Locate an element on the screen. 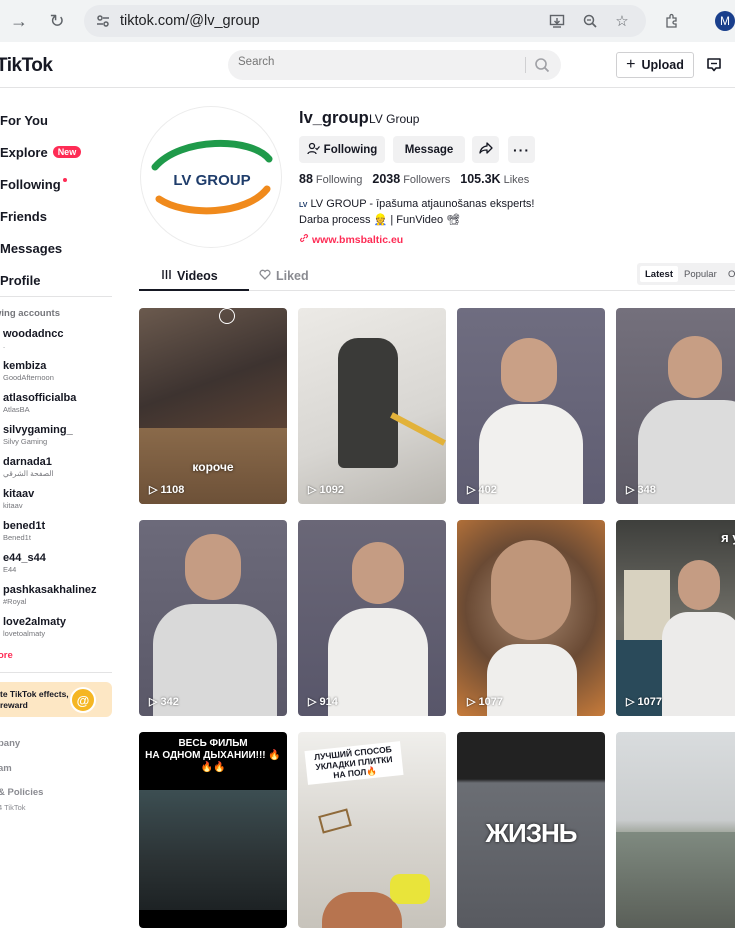  sidebar-item-explore: Explore New is located at coordinates (41, 152).